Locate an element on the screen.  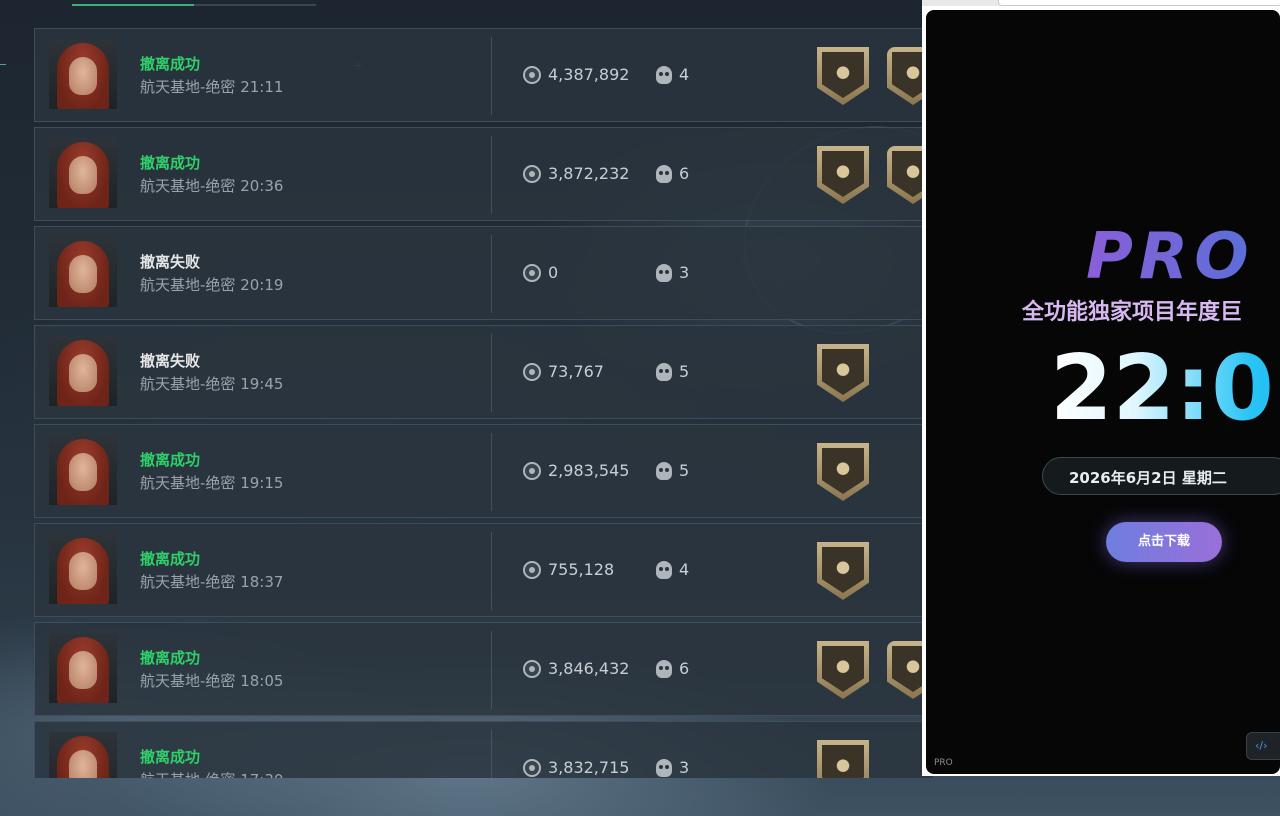
code-icon: ‹/› is located at coordinates (1263, 746).